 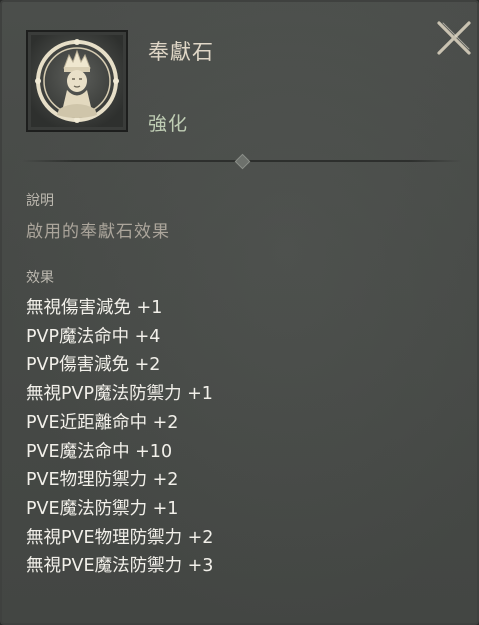 What do you see at coordinates (94, 308) in the screenshot?
I see `effect-item: 無視傷害減免 +1` at bounding box center [94, 308].